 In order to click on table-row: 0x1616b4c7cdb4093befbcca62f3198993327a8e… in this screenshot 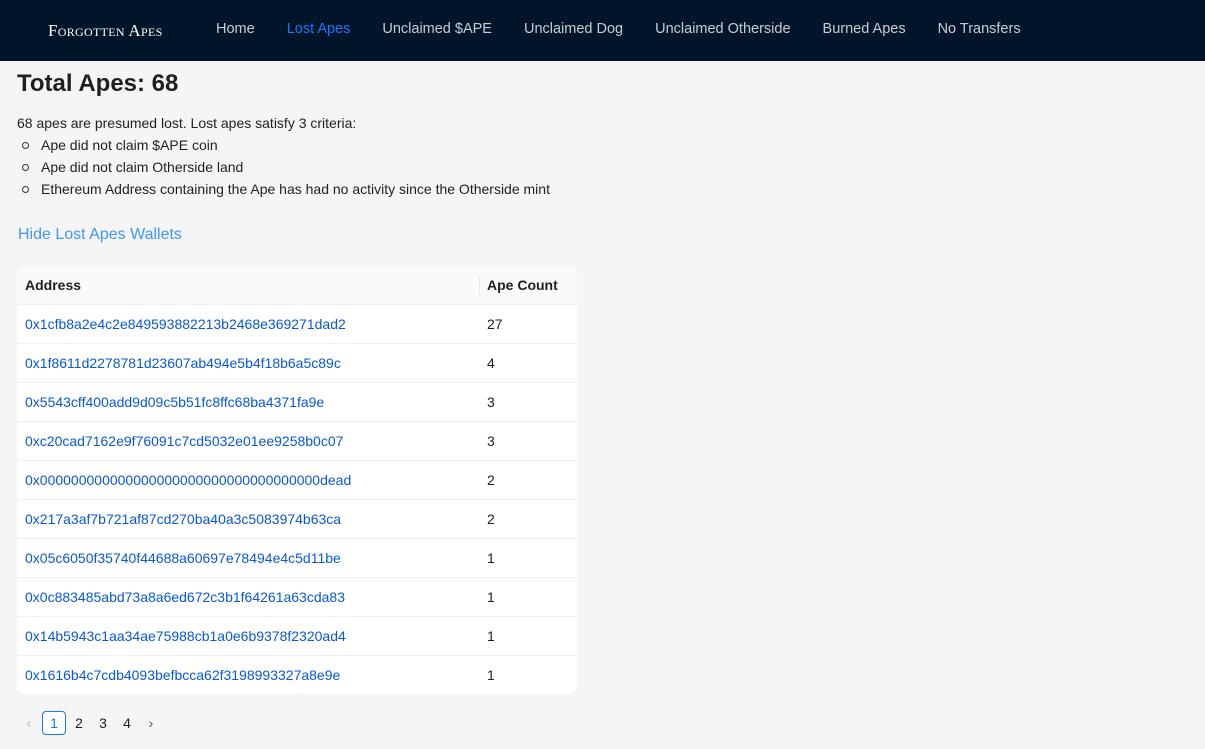, I will do `click(297, 675)`.